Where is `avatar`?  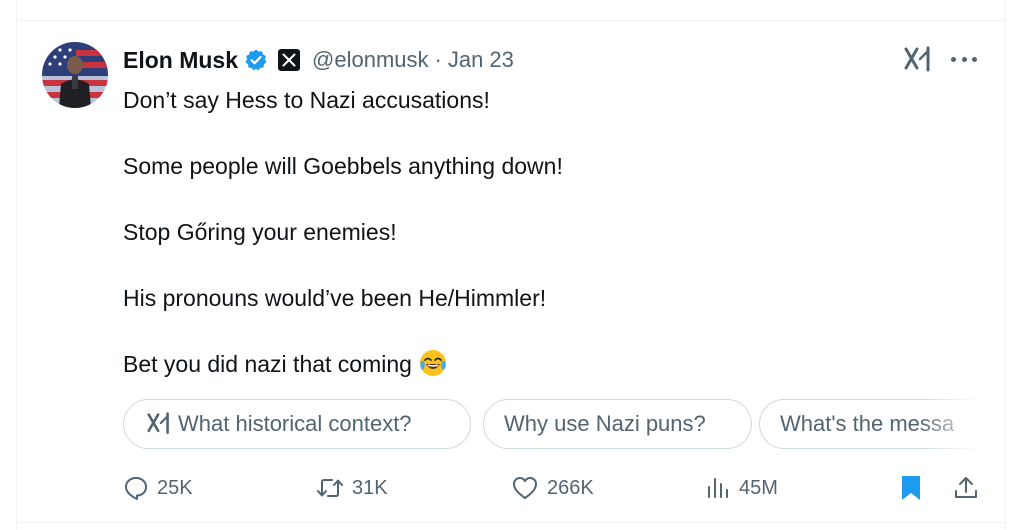 avatar is located at coordinates (75, 75).